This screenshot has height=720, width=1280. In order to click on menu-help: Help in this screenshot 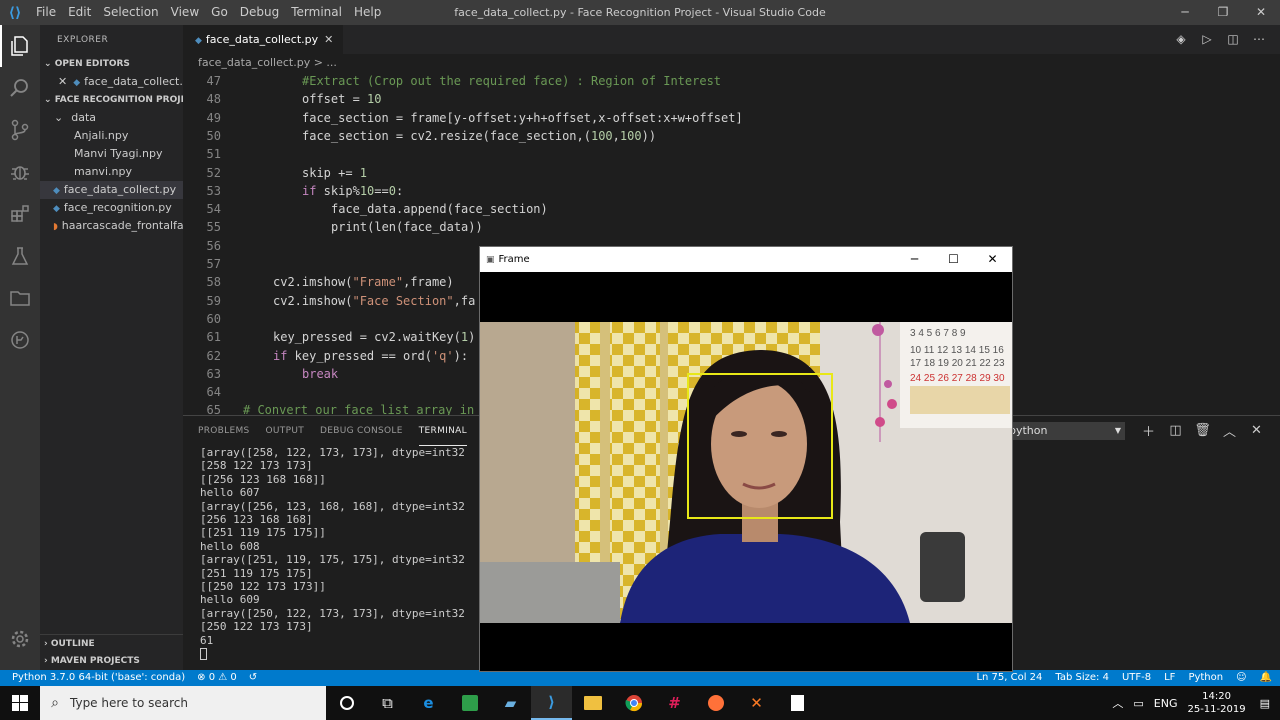, I will do `click(367, 12)`.